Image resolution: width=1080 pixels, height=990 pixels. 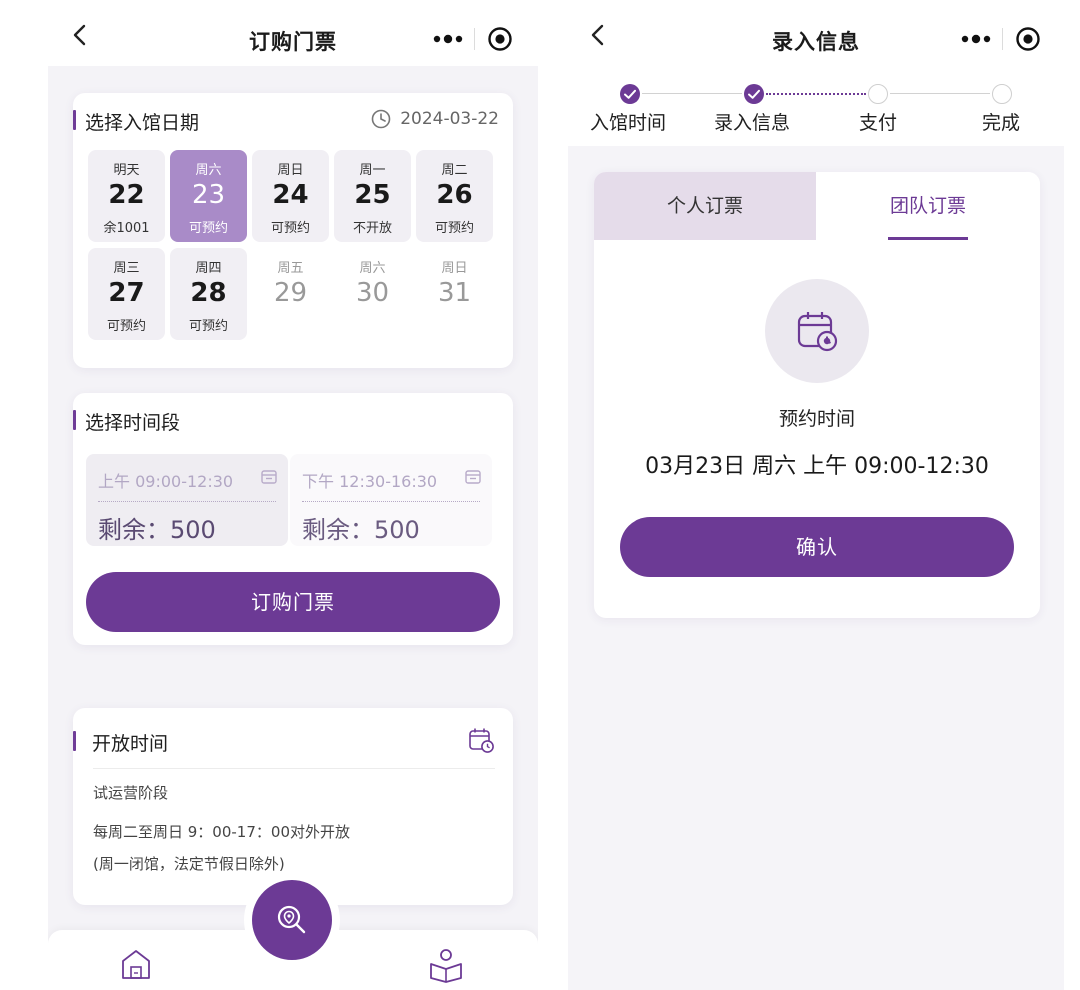 What do you see at coordinates (1002, 94) in the screenshot?
I see `step-4-node` at bounding box center [1002, 94].